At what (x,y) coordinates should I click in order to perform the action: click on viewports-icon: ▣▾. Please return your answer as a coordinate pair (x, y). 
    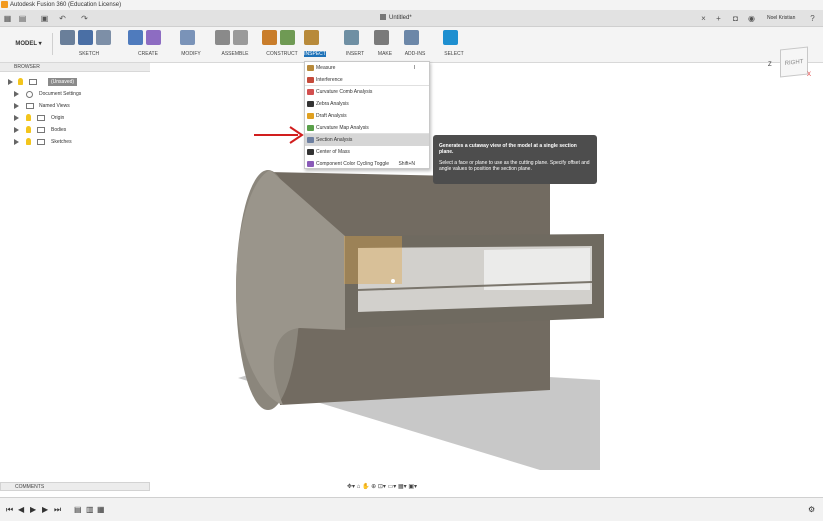
    Looking at the image, I should click on (412, 487).